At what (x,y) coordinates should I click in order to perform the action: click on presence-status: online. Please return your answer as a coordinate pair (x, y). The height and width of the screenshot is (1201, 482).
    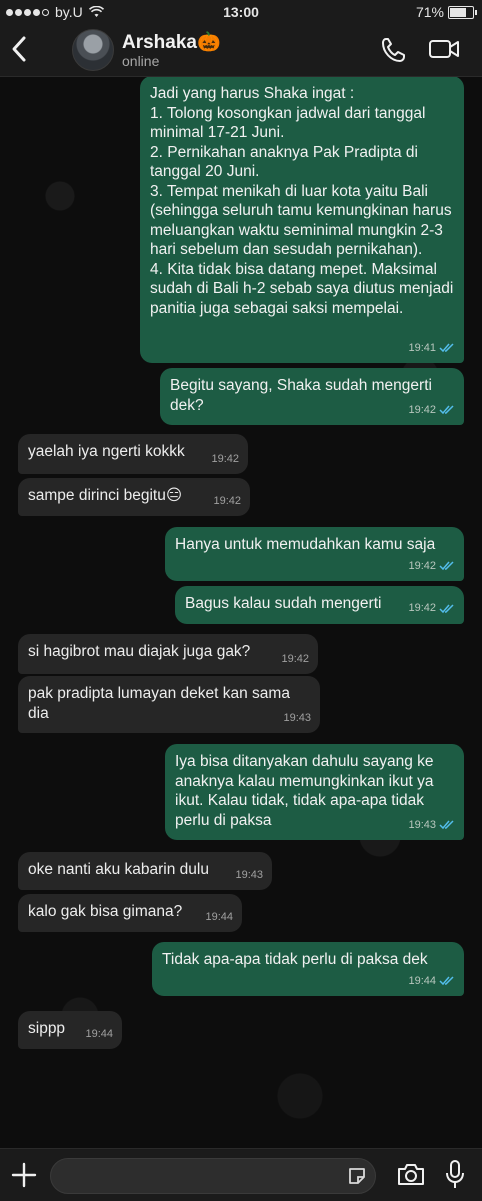
    Looking at the image, I should click on (141, 61).